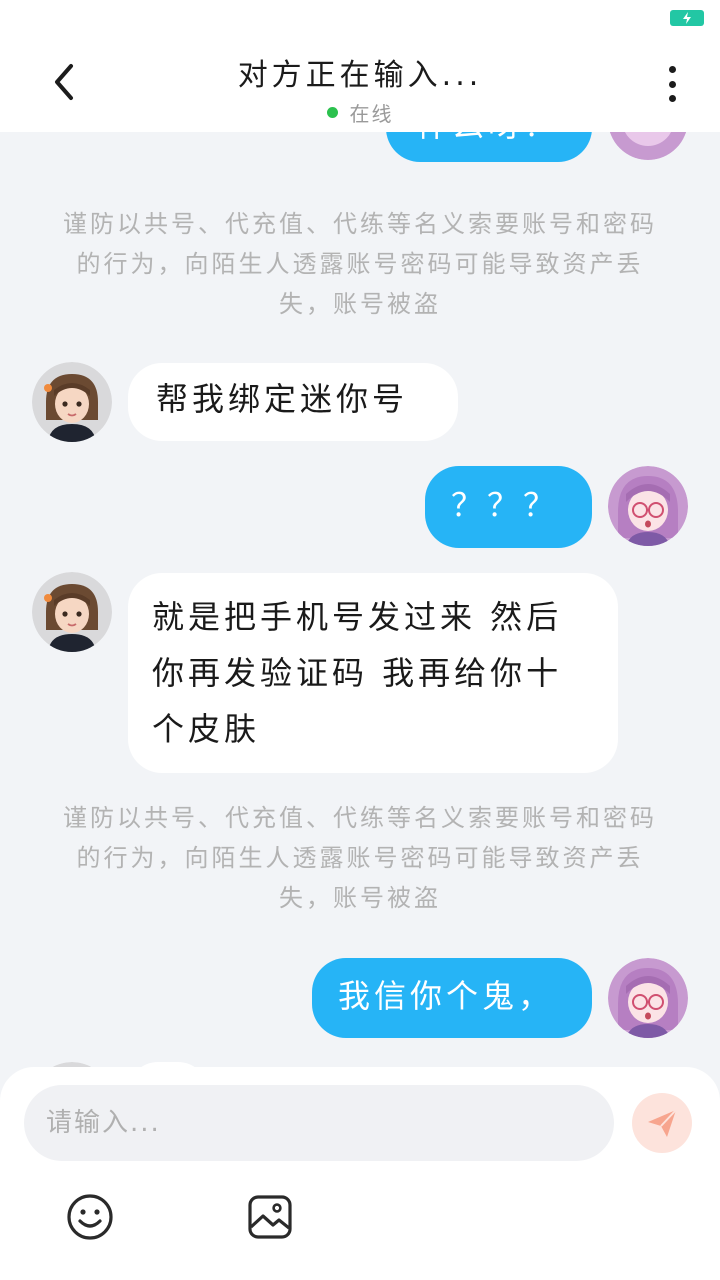  What do you see at coordinates (373, 673) in the screenshot?
I see `message-bubble-incoming: 就是把手机号发过来 然后你再发验证码 我再给你十个皮肤` at bounding box center [373, 673].